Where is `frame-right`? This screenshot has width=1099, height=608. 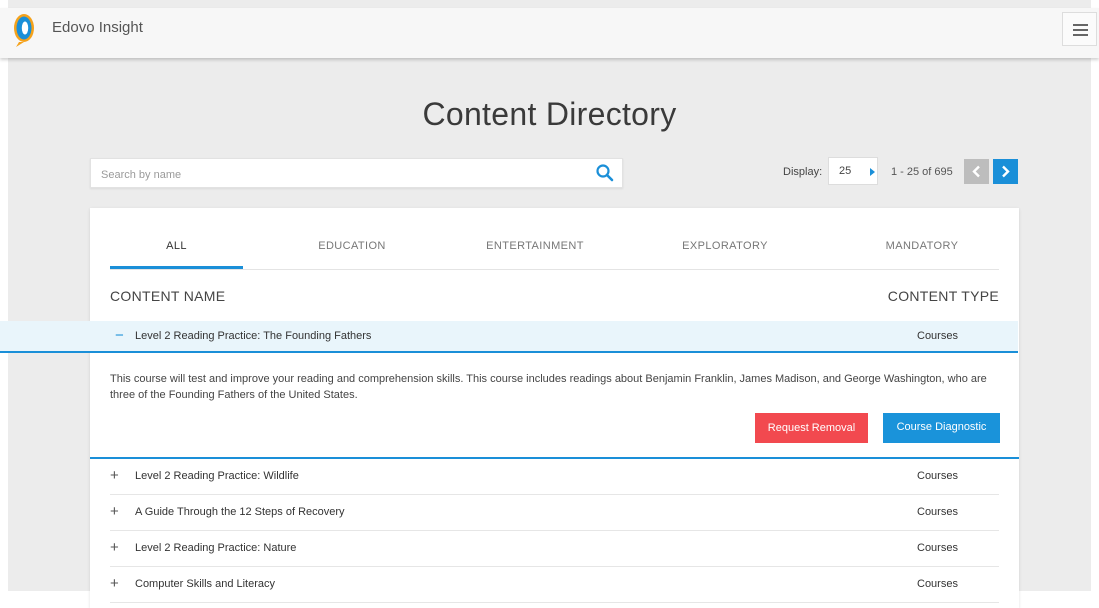 frame-right is located at coordinates (1095, 295).